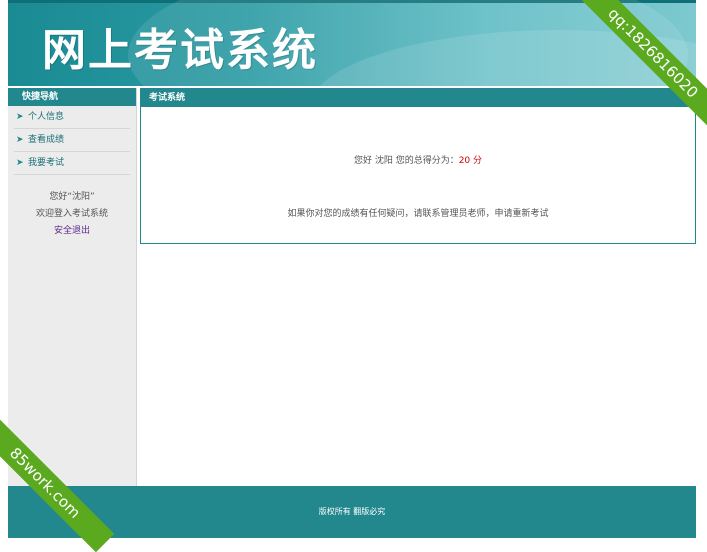  Describe the element at coordinates (72, 117) in the screenshot. I see `sidebar-item-personal-info: ➤ 个人信息` at that location.